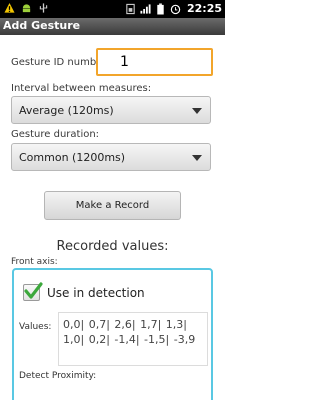 The image size is (320, 400). I want to click on duration-select: Common (1200ms), so click(111, 157).